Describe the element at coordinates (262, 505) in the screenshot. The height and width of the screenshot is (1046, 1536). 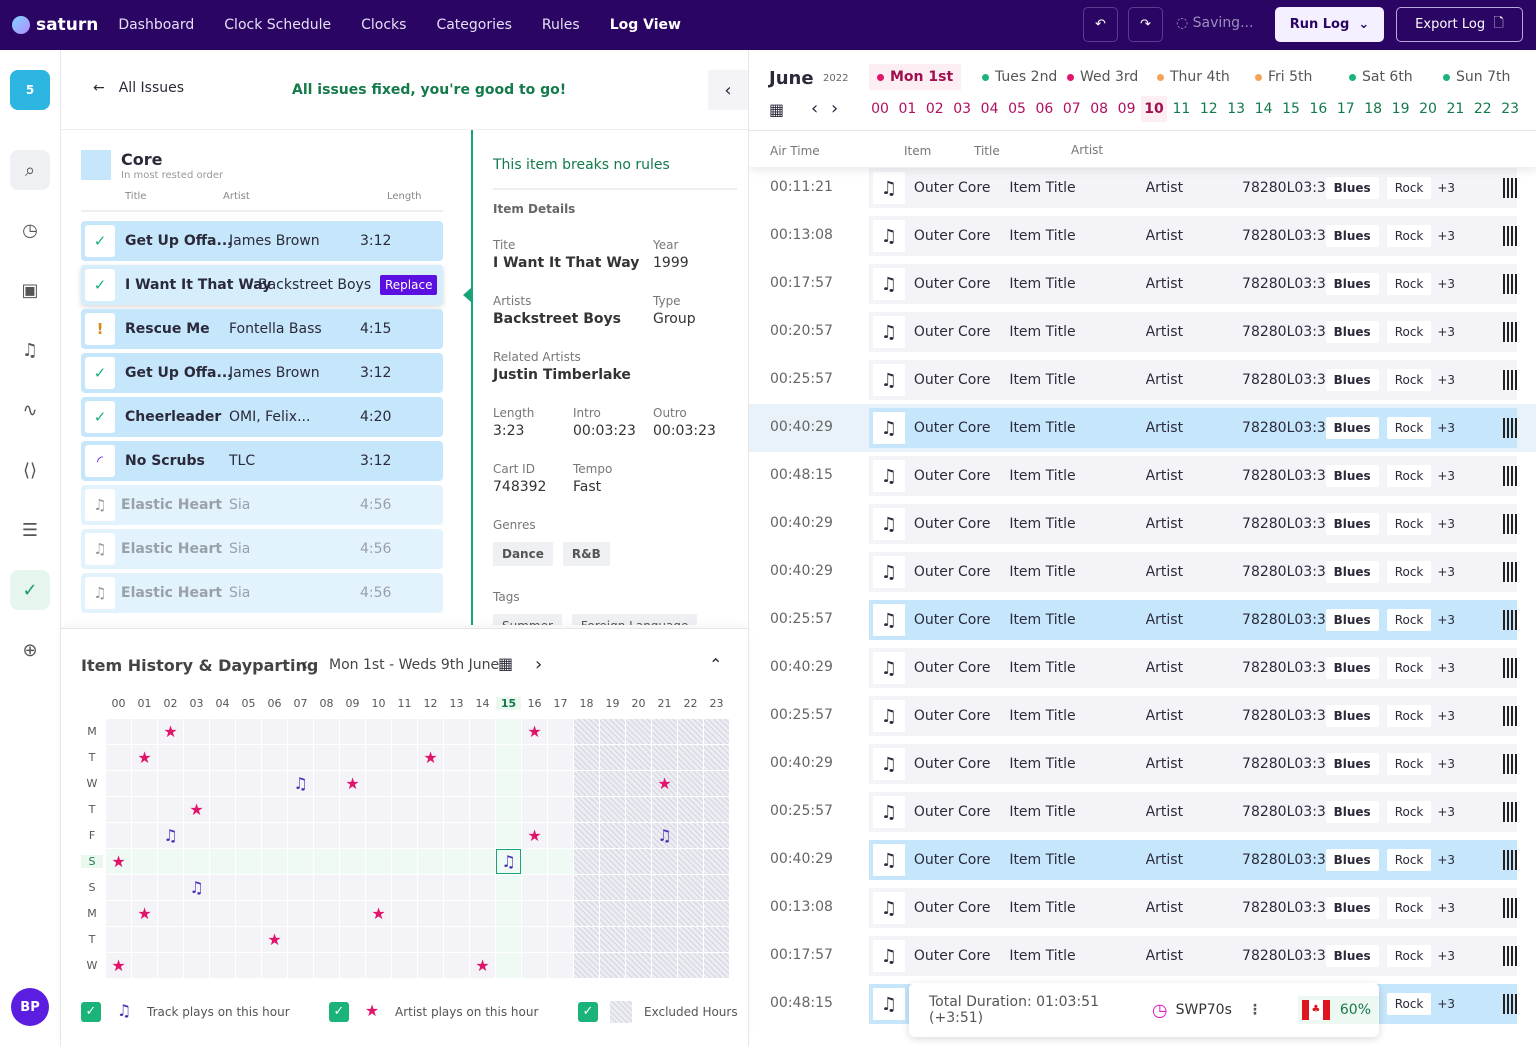
I see `track-row: ♫ Elastic Heart Sia 4:56` at that location.